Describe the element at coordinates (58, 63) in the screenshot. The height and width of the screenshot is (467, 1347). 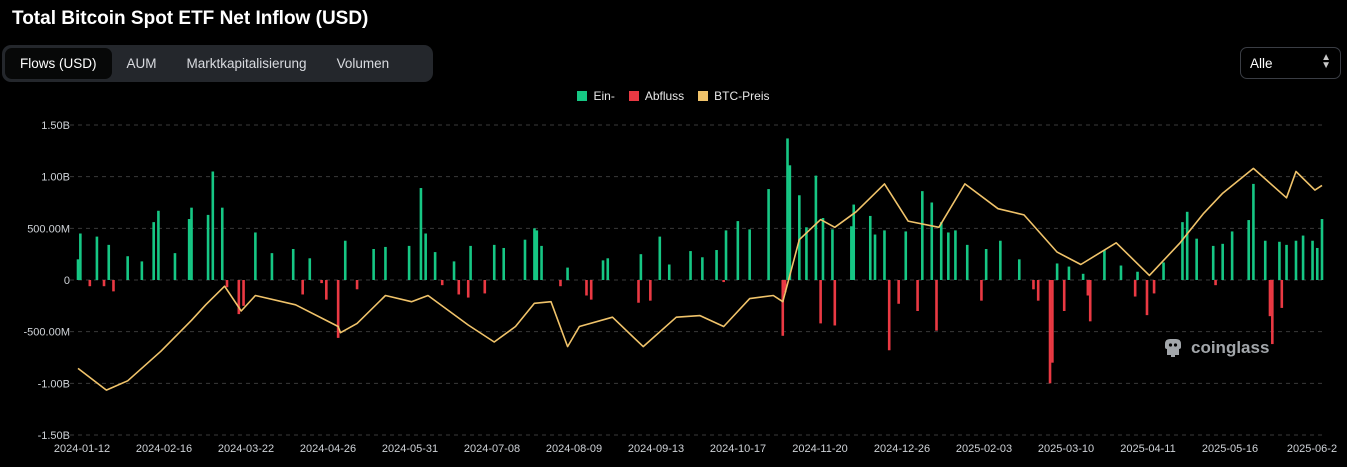
I see `tab-flows-usd: Flows (USD)` at that location.